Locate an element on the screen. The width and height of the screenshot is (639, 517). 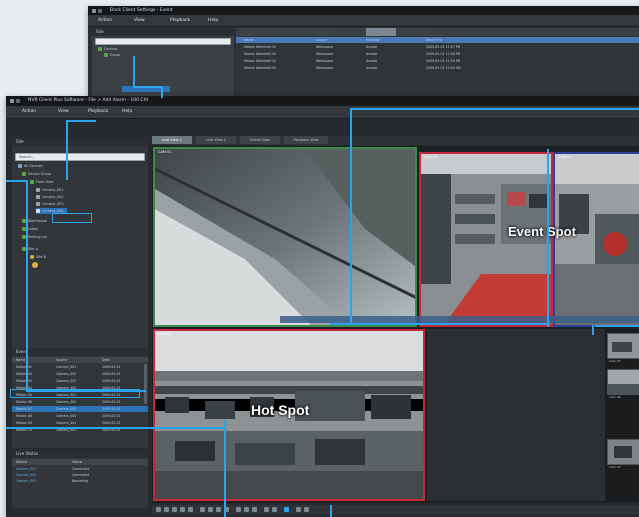
event-row: Motion 03 Camera_003 2009-05-01 is located at coordinates (80, 381).